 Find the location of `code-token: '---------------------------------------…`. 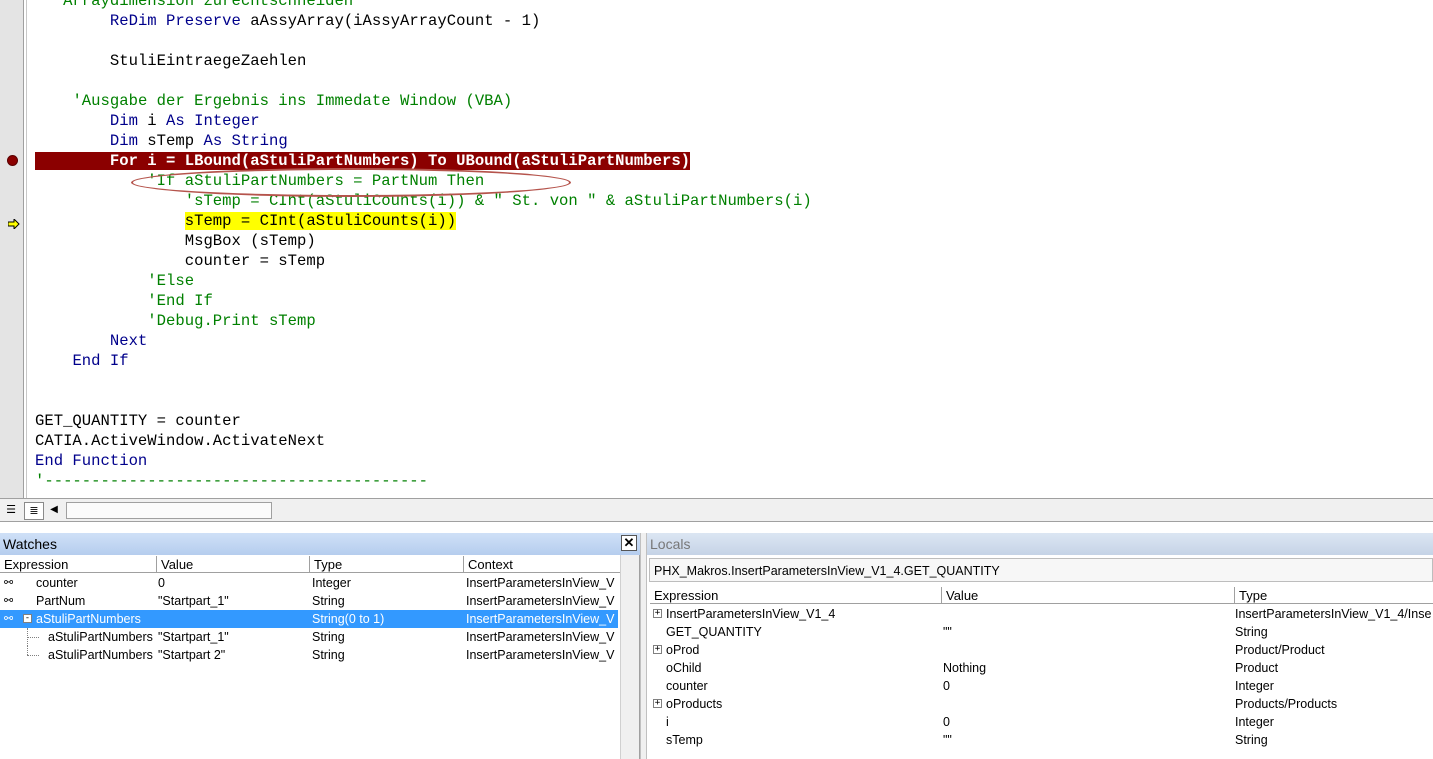

code-token: '---------------------------------------… is located at coordinates (232, 481).